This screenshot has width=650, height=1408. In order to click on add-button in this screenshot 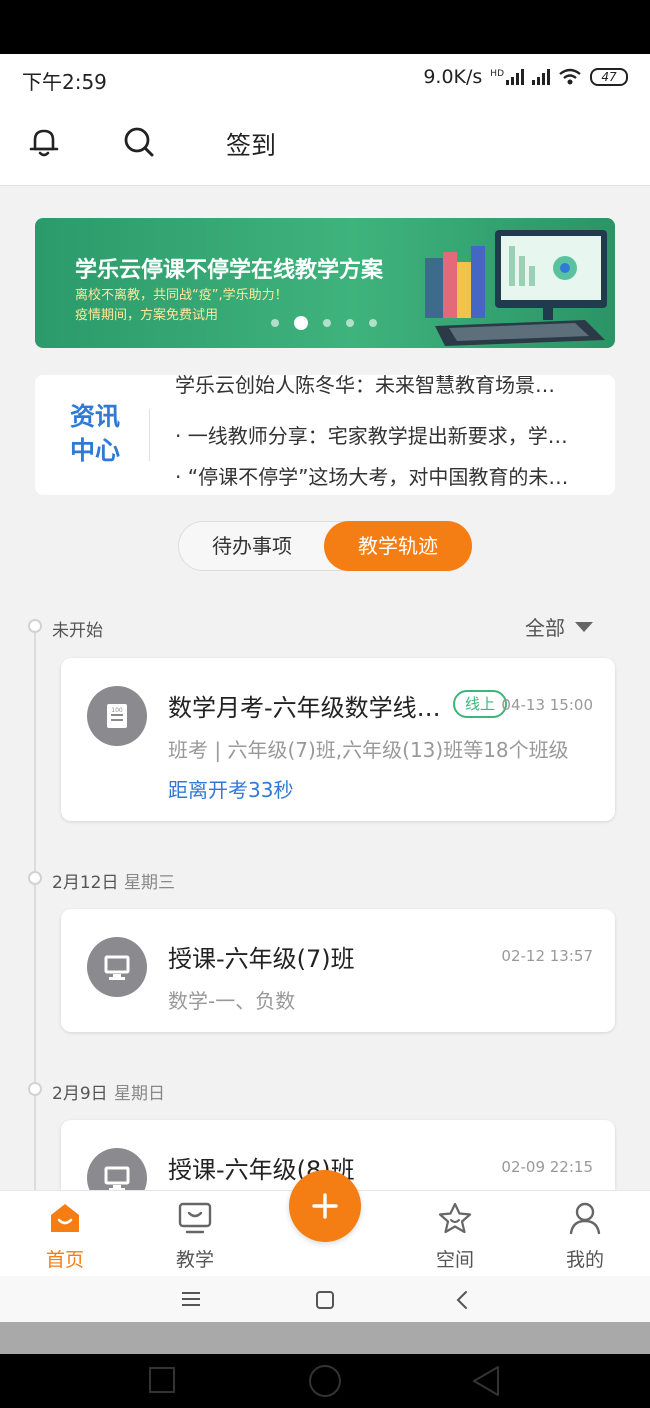, I will do `click(325, 1206)`.